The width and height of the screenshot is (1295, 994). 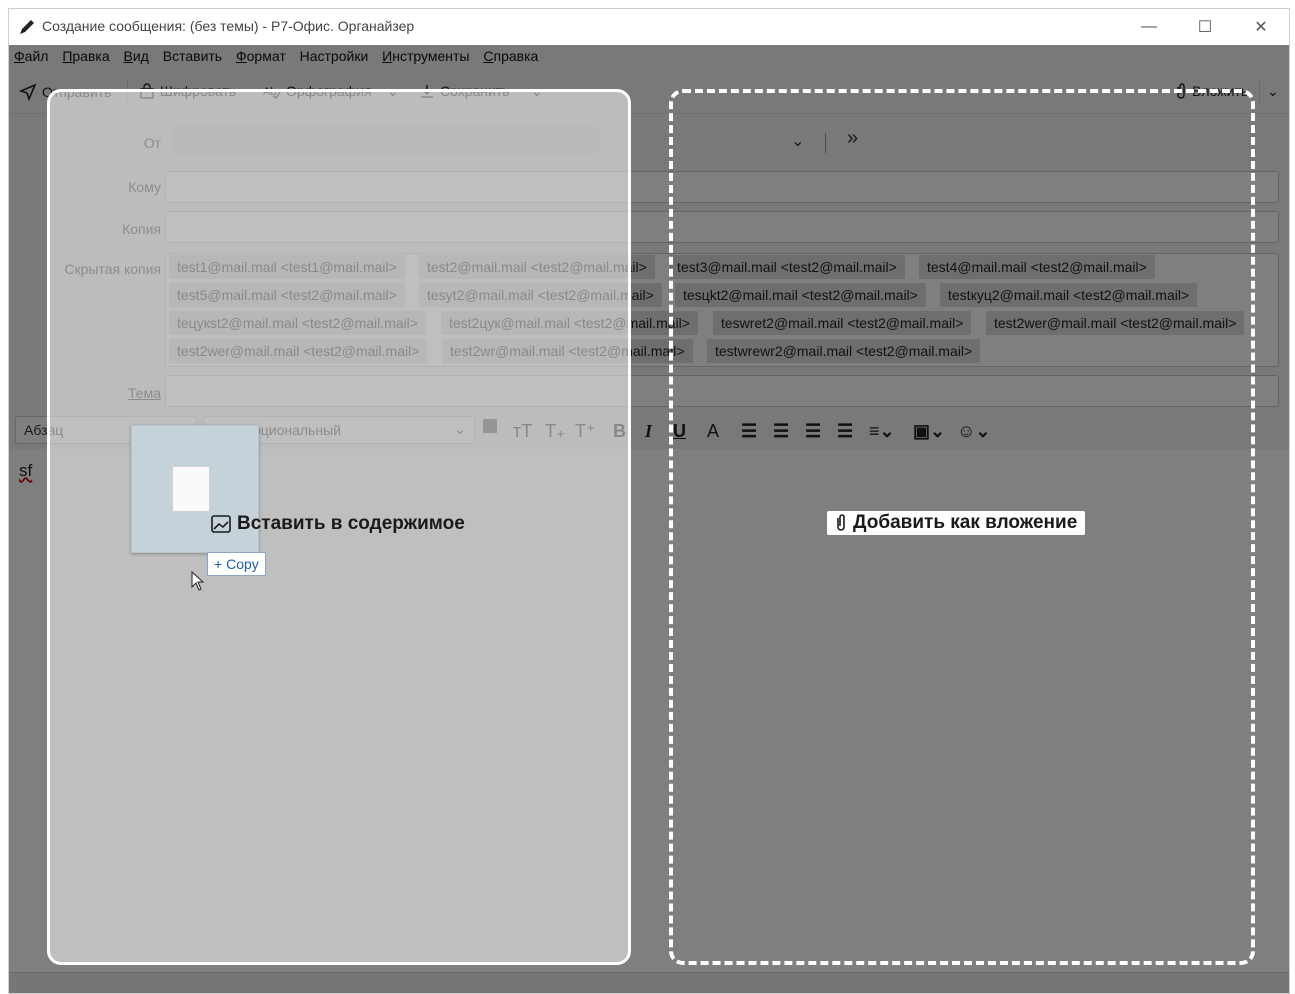 I want to click on cursor-icon, so click(x=198, y=581).